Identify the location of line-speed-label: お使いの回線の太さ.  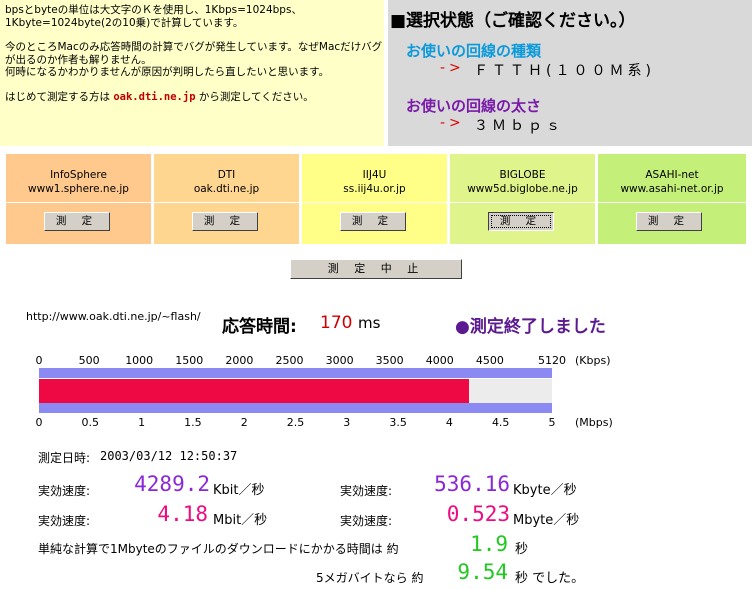
(474, 106).